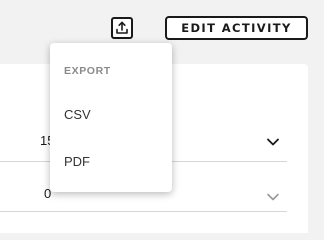 The image size is (324, 240). What do you see at coordinates (111, 161) in the screenshot?
I see `export-pdf-option: PDF` at bounding box center [111, 161].